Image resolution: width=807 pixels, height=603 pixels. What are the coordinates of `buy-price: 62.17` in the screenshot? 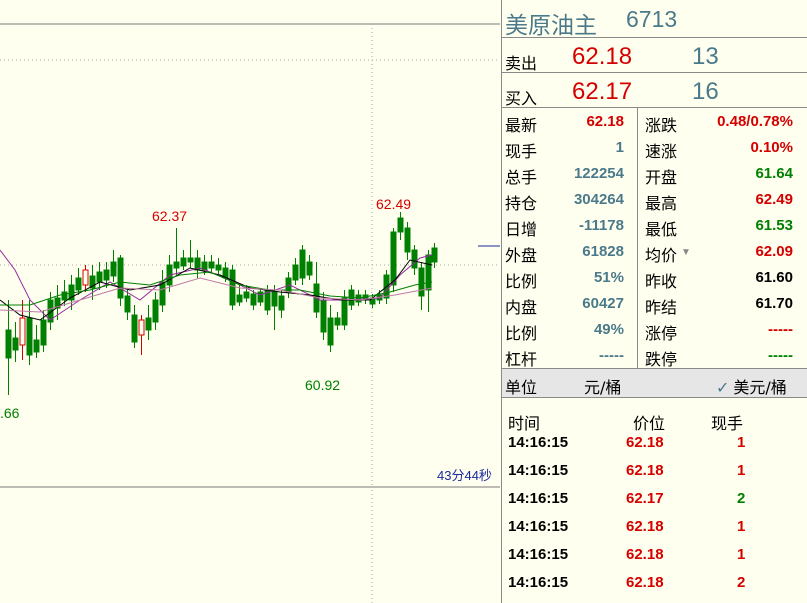 It's located at (602, 91).